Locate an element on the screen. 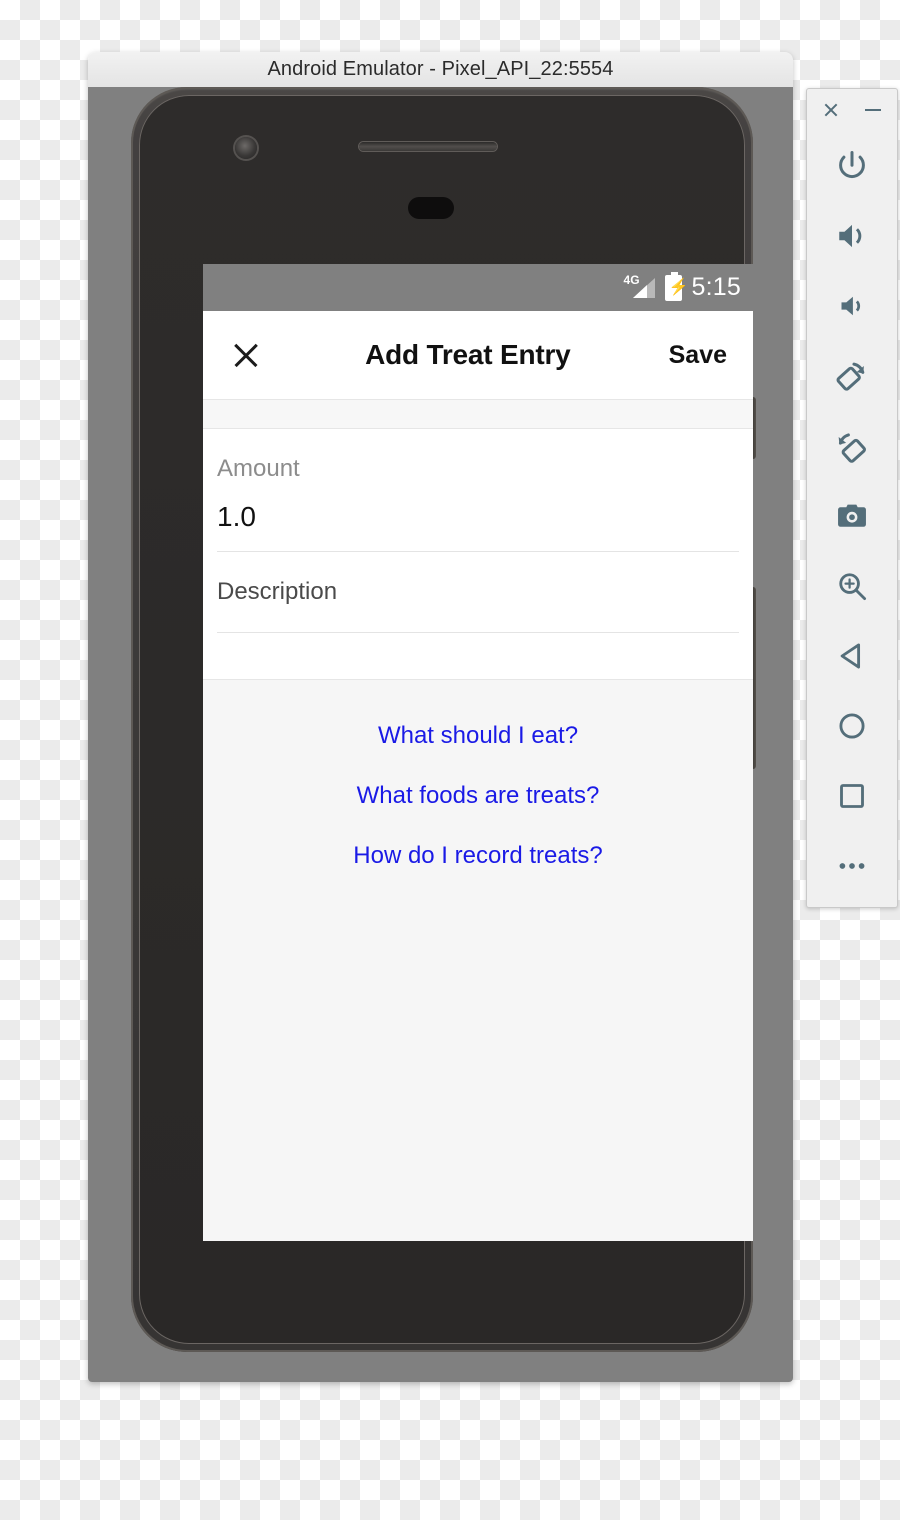  amount-input: 1.0 is located at coordinates (478, 519).